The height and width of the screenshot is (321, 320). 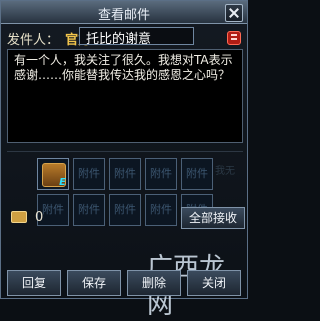 What do you see at coordinates (234, 13) in the screenshot?
I see `close-icon` at bounding box center [234, 13].